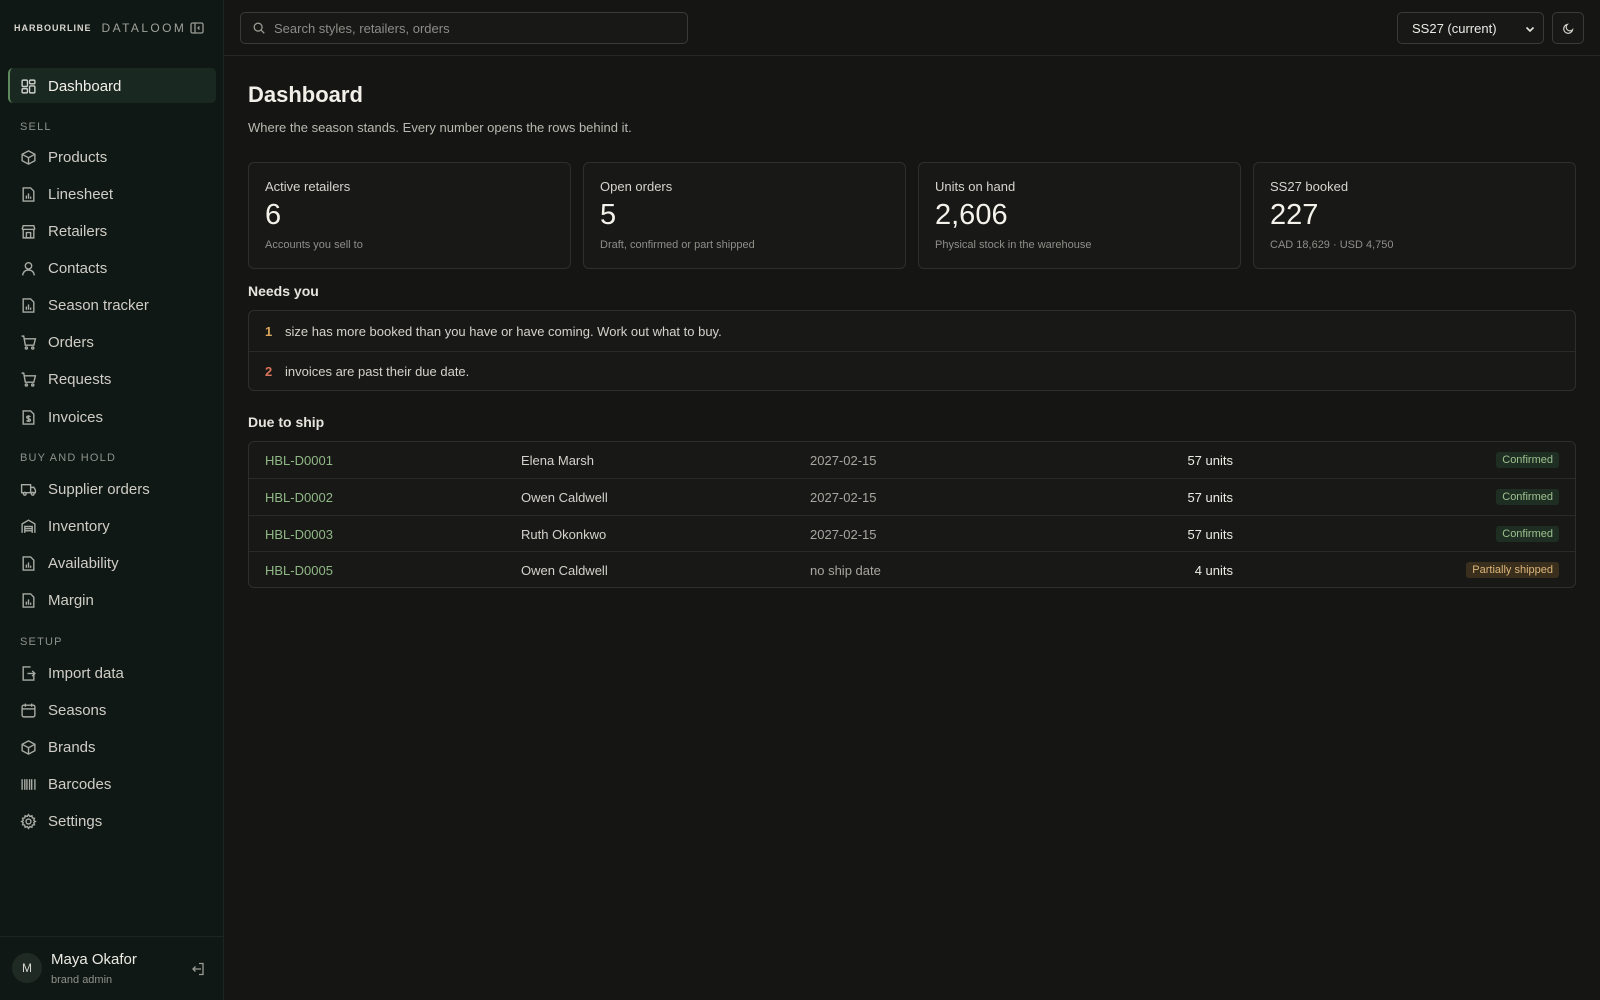 The height and width of the screenshot is (1000, 1600). Describe the element at coordinates (299, 460) in the screenshot. I see `order-link: HBL-D0001` at that location.